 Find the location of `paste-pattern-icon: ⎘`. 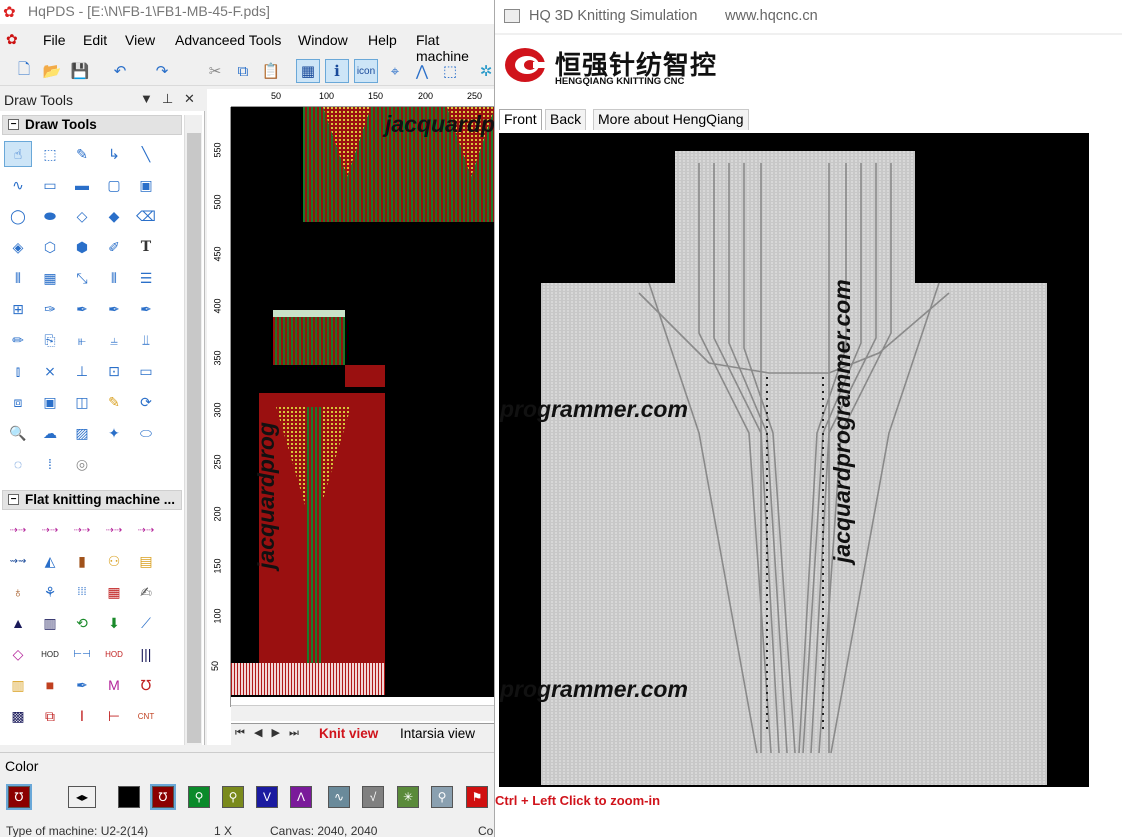

paste-pattern-icon: ⎘ is located at coordinates (50, 340).